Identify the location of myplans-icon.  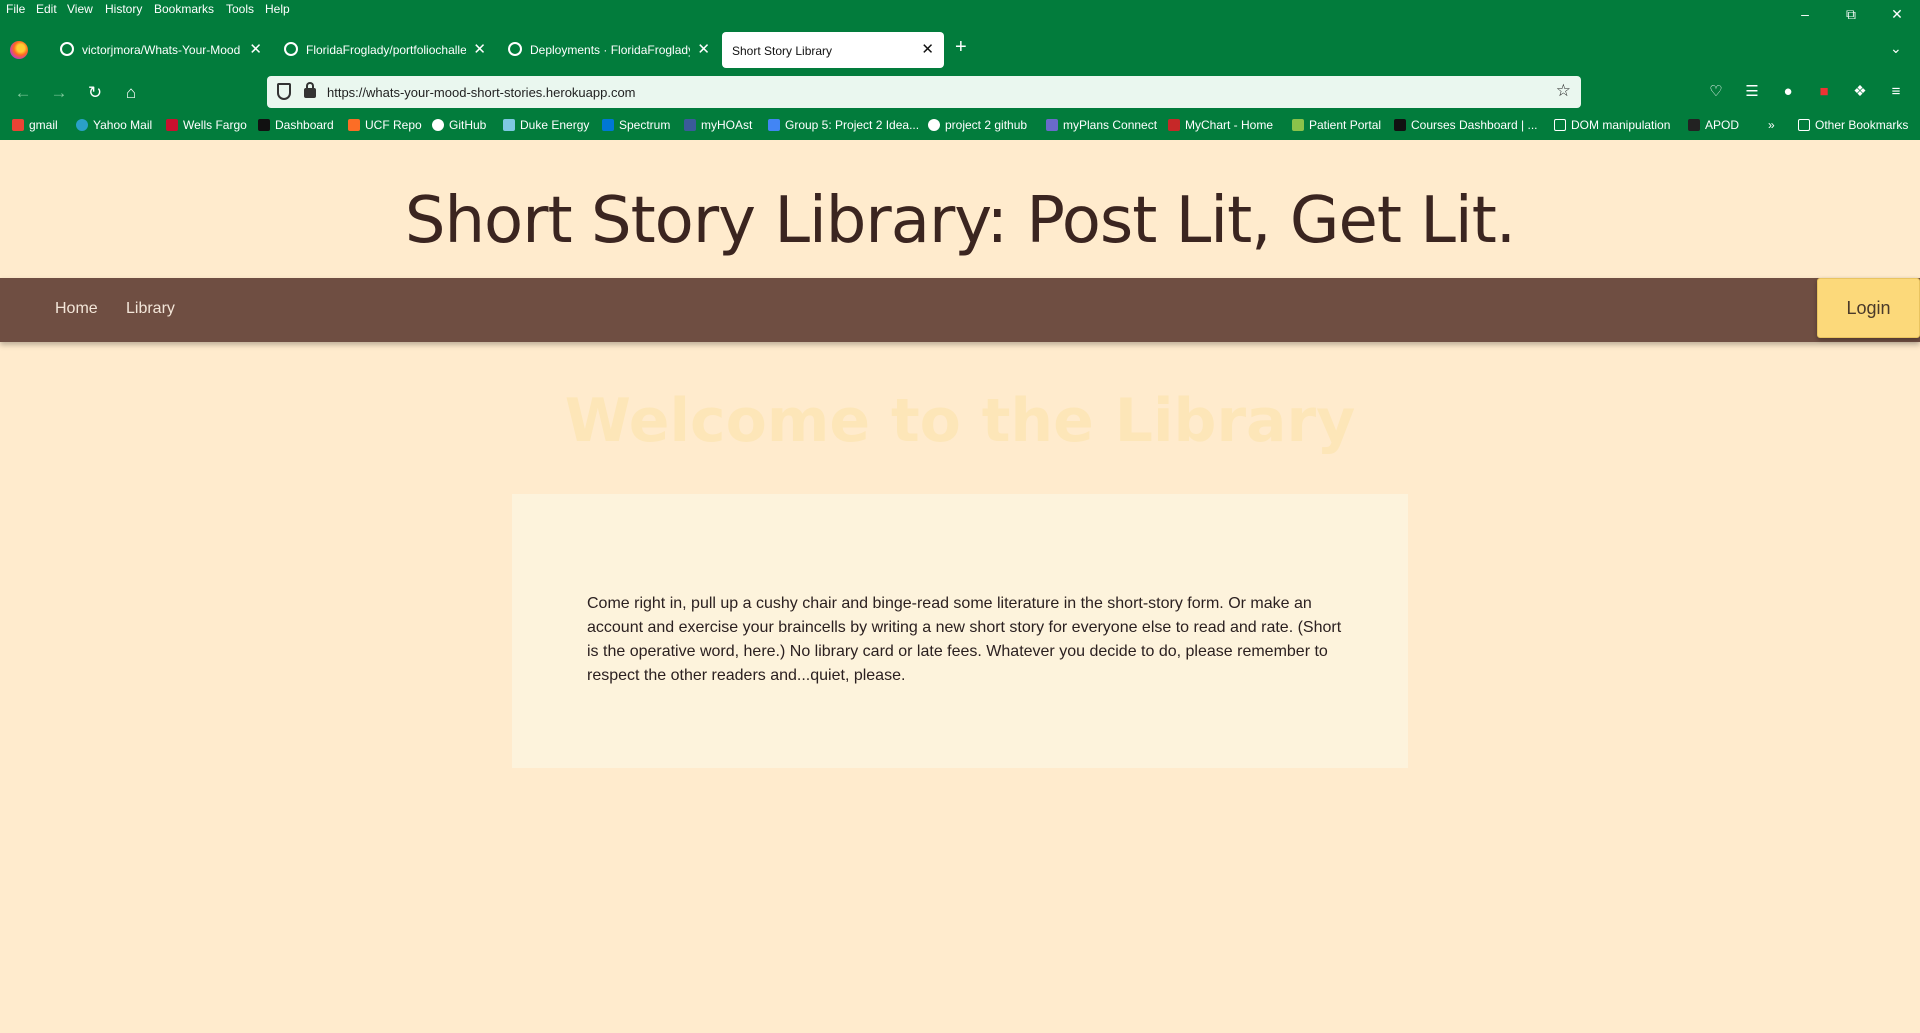
(1052, 125).